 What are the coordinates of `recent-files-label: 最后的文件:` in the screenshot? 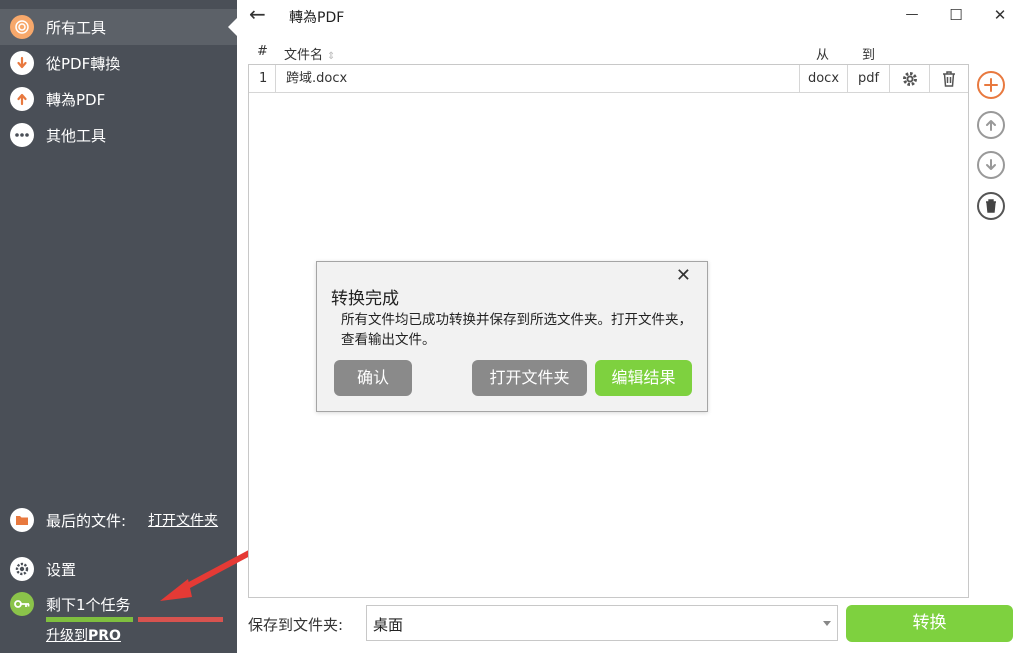 It's located at (86, 520).